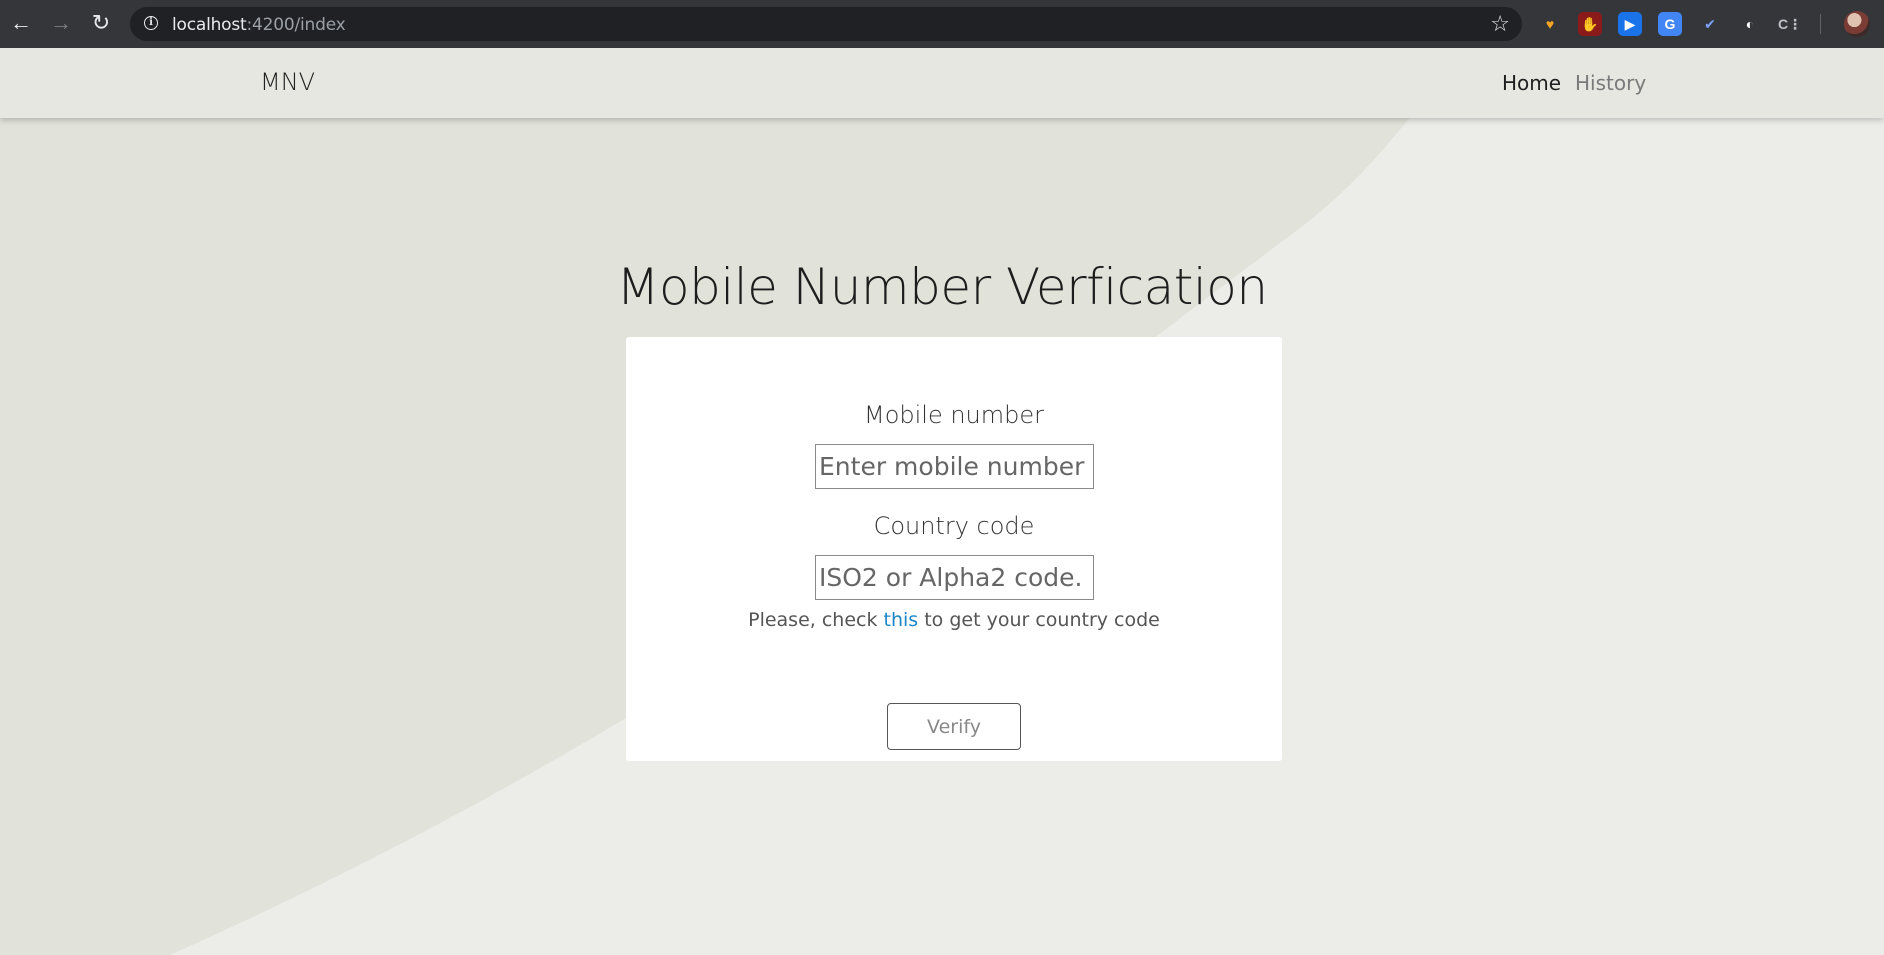  Describe the element at coordinates (954, 526) in the screenshot. I see `country-code-label: Country code` at that location.